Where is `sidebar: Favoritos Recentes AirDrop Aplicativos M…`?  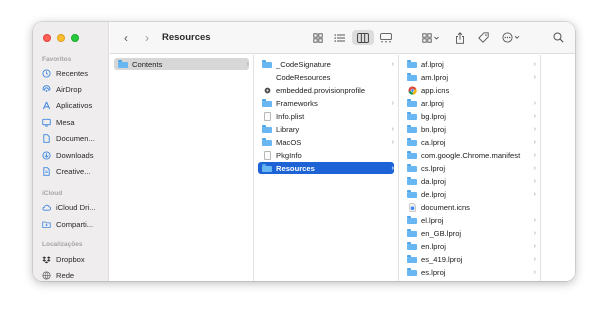
sidebar: Favoritos Recentes AirDrop Aplicativos M… is located at coordinates (71, 151).